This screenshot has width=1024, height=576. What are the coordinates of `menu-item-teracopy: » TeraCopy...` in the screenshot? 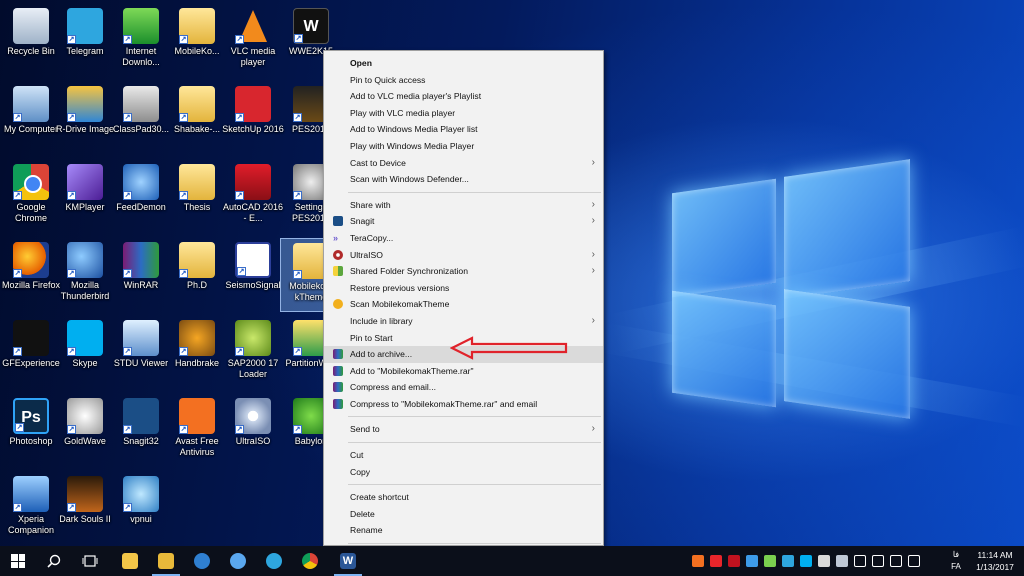 It's located at (463, 238).